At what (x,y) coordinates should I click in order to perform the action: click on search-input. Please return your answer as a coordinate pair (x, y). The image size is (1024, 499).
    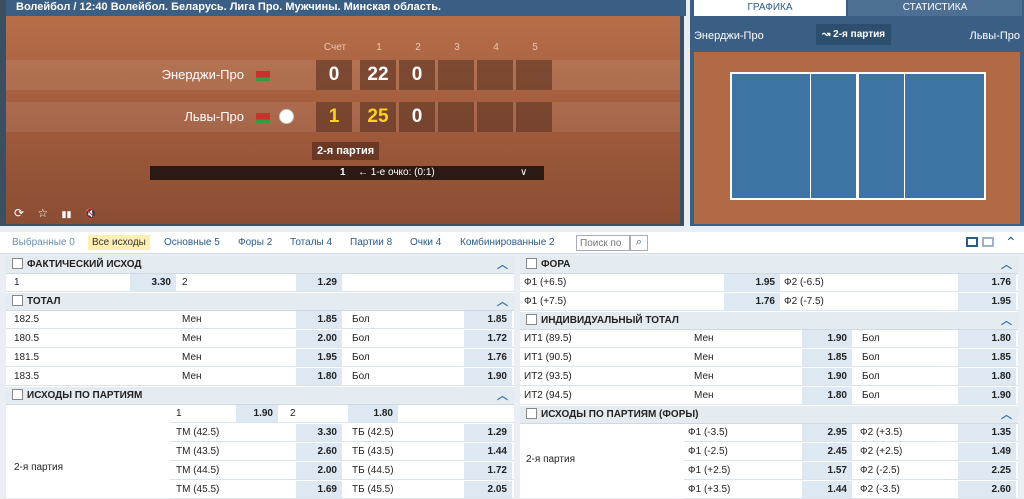
    Looking at the image, I should click on (603, 243).